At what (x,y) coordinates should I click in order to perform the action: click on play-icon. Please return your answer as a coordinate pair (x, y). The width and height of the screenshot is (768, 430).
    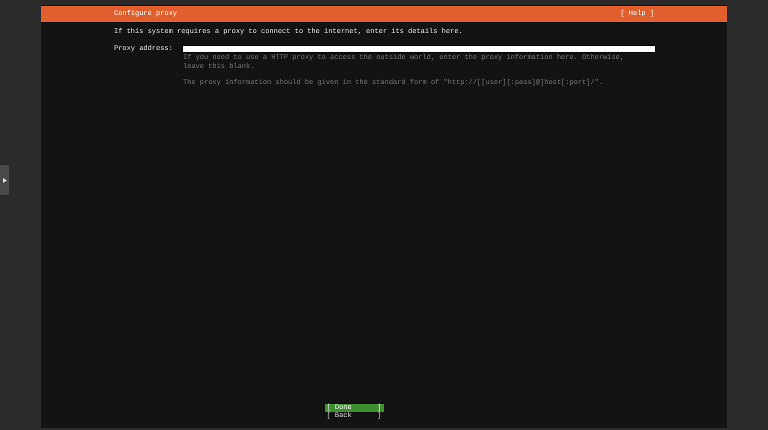
    Looking at the image, I should click on (4, 180).